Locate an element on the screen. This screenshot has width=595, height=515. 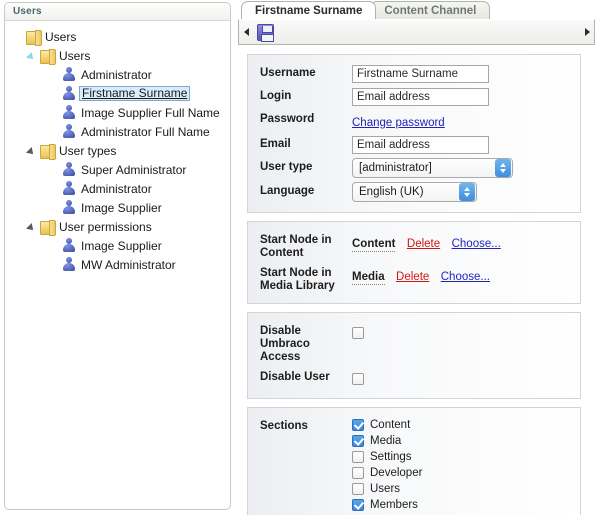
tree-node-mw-administrator: MW Administrator is located at coordinates (117, 264).